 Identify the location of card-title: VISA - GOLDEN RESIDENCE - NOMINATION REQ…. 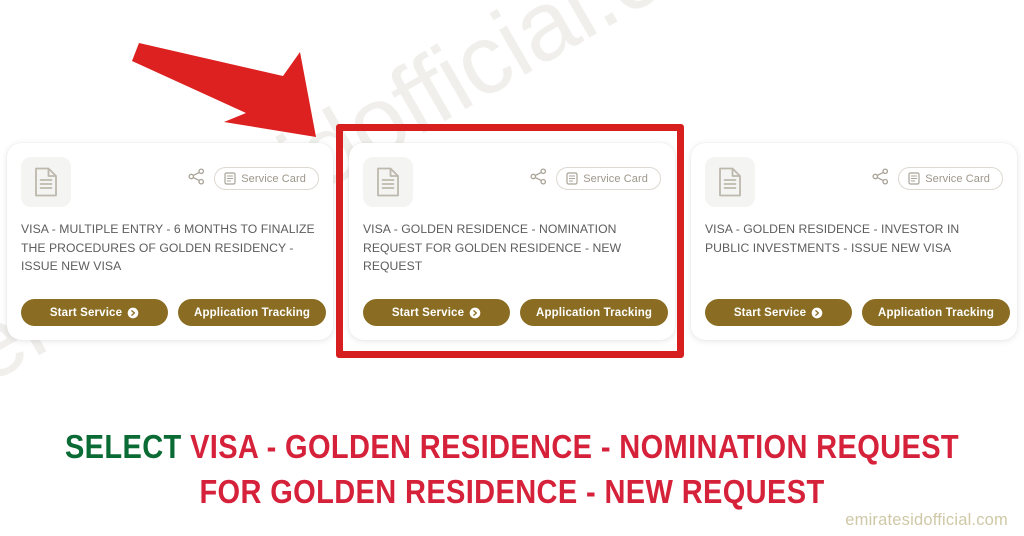
(492, 248).